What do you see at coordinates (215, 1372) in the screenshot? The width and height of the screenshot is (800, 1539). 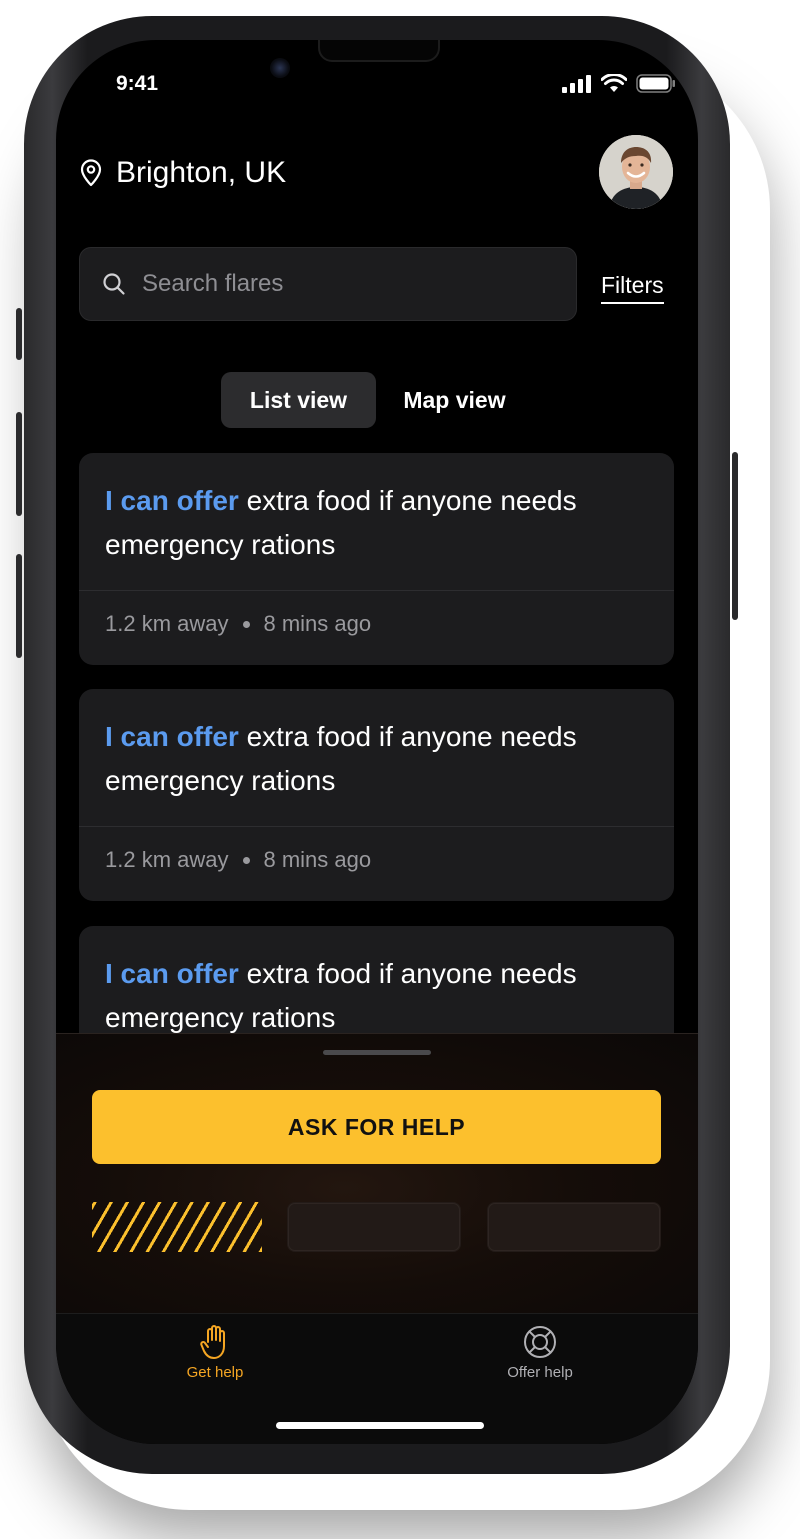 I see `tab-get-help-label: Get help` at bounding box center [215, 1372].